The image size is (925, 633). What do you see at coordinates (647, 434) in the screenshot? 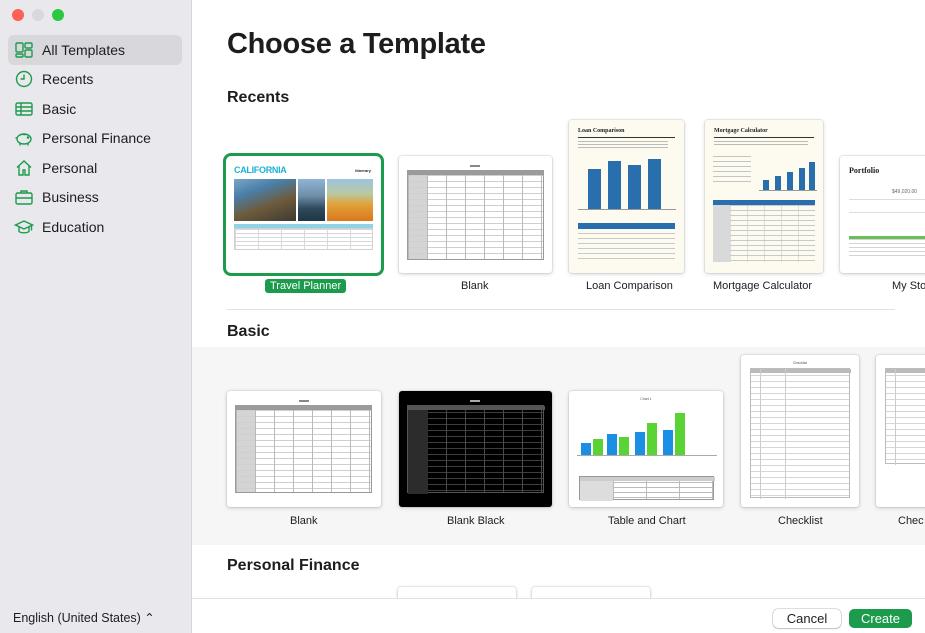
I see `sample-bar-chart` at bounding box center [647, 434].